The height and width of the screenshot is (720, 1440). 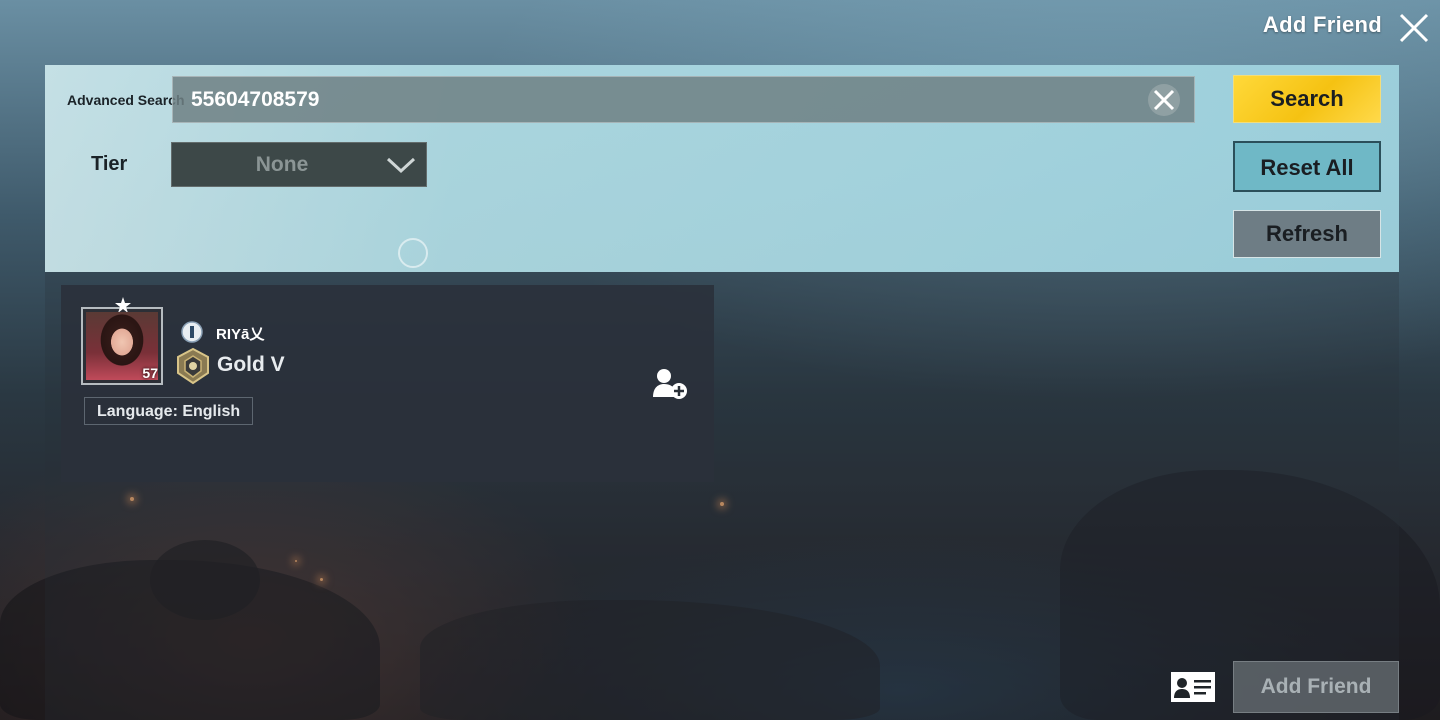 I want to click on player-badge-icon, so click(x=192, y=332).